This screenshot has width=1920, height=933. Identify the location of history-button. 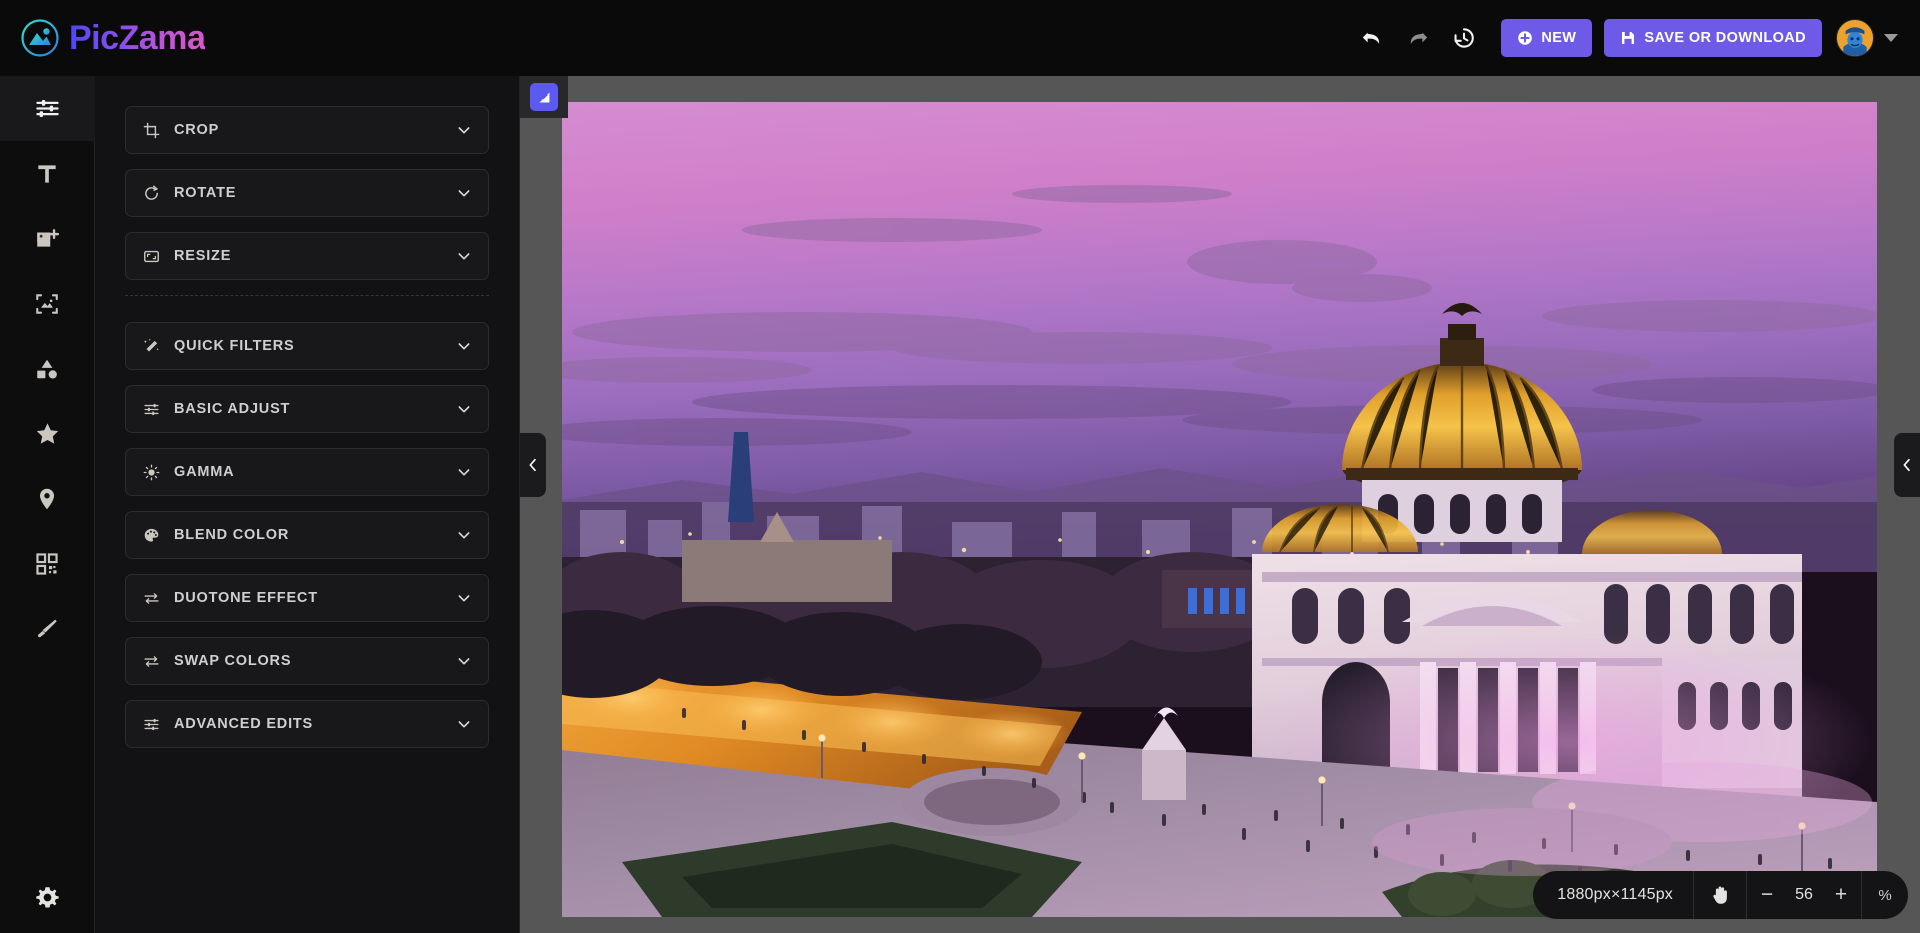
(1464, 38).